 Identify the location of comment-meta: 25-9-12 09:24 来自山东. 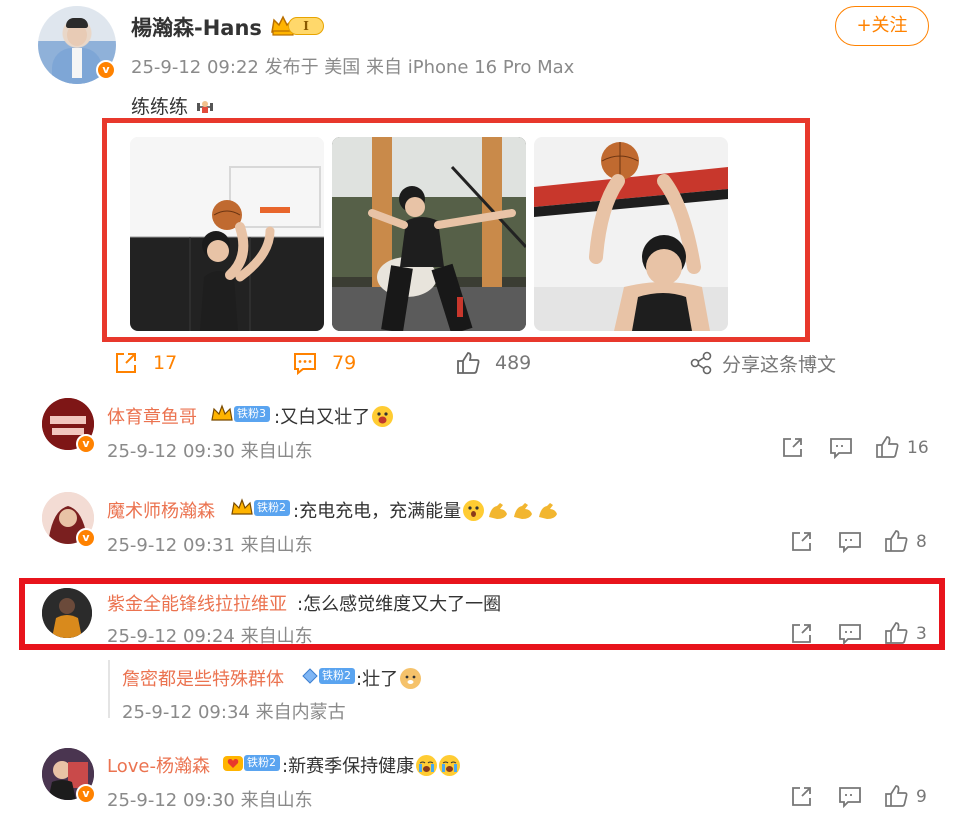
(210, 636).